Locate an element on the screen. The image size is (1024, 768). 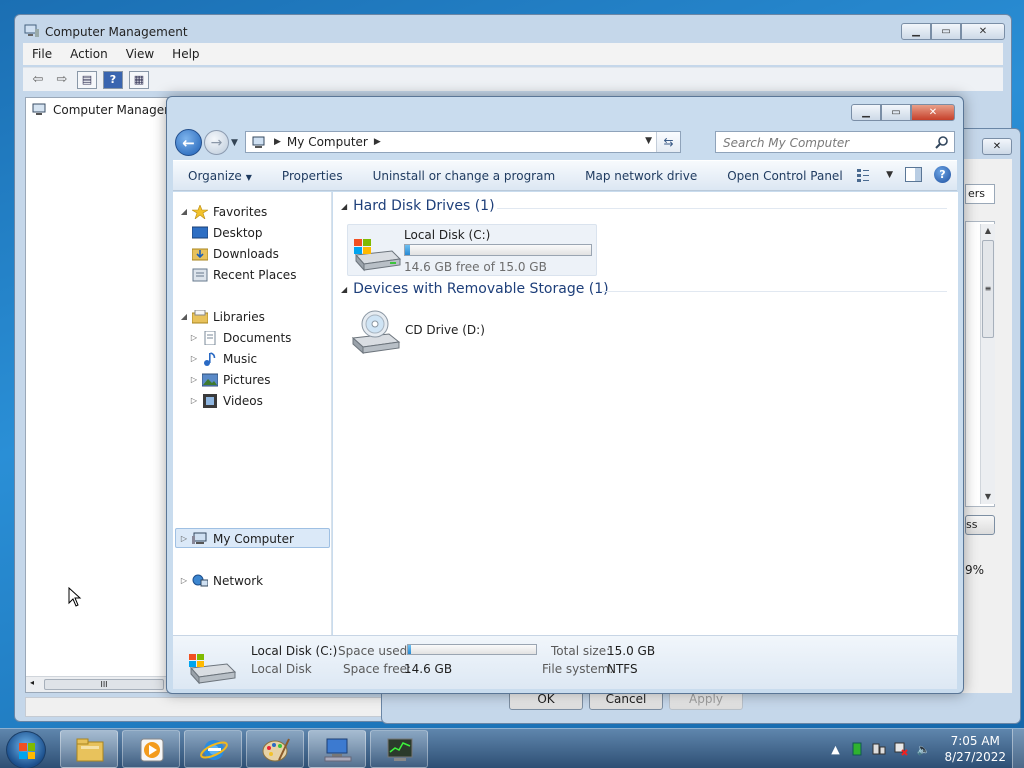
scroll-thumb: III is located at coordinates (104, 684).